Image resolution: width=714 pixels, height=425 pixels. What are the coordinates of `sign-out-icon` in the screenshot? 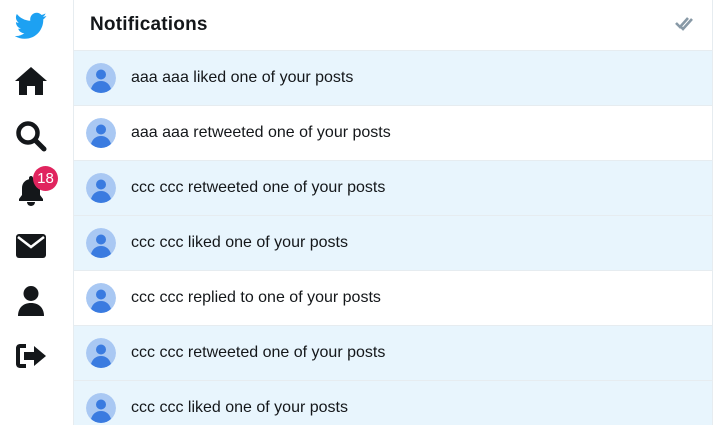 It's located at (31, 356).